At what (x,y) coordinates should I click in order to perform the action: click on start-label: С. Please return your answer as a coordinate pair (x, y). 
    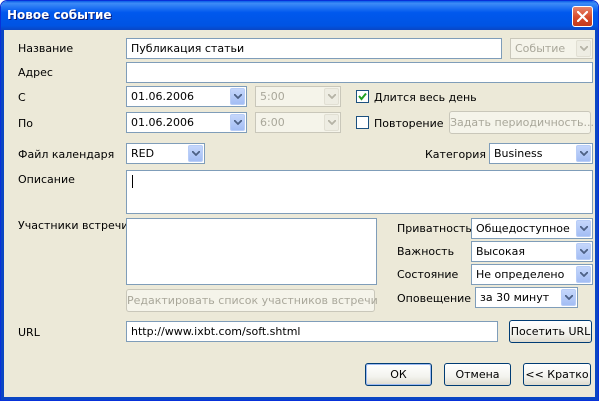
    Looking at the image, I should click on (22, 97).